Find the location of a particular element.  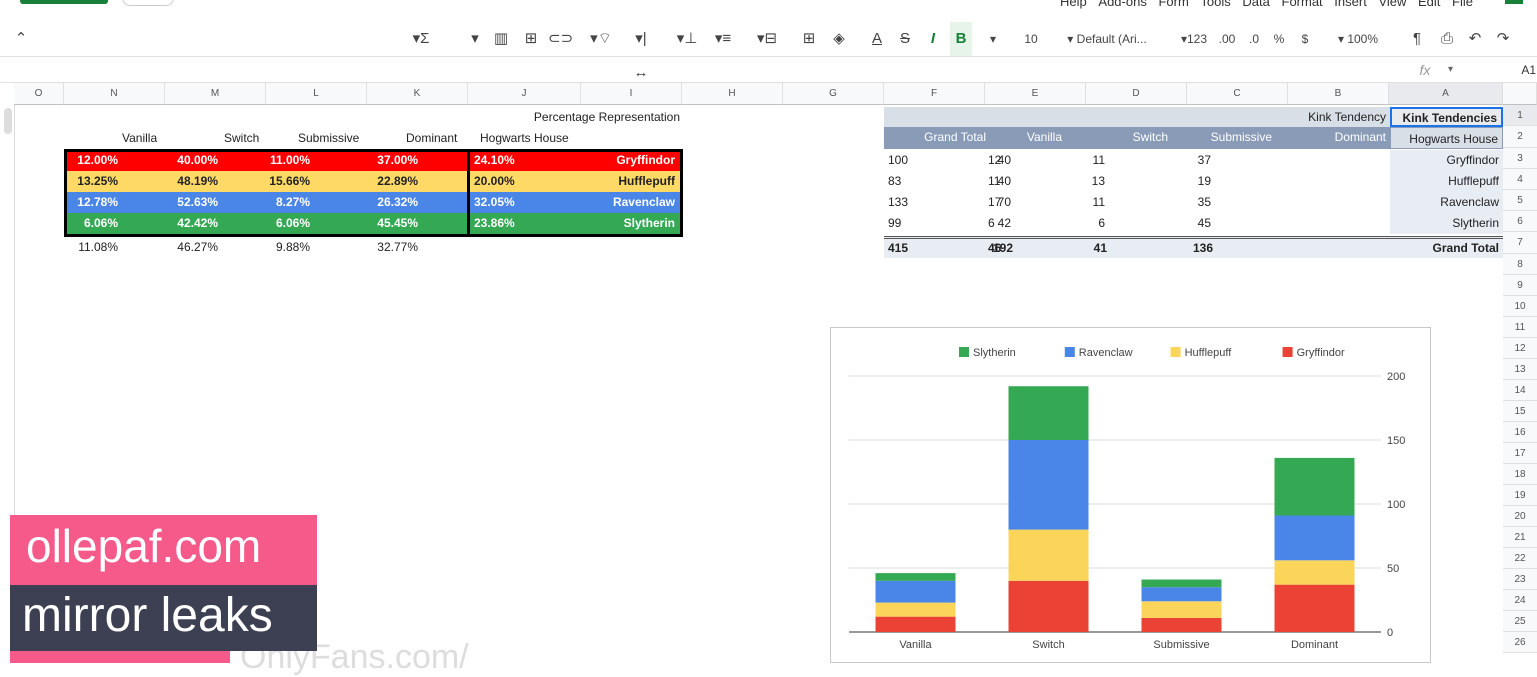

row-header-15: 15 is located at coordinates (1520, 411).